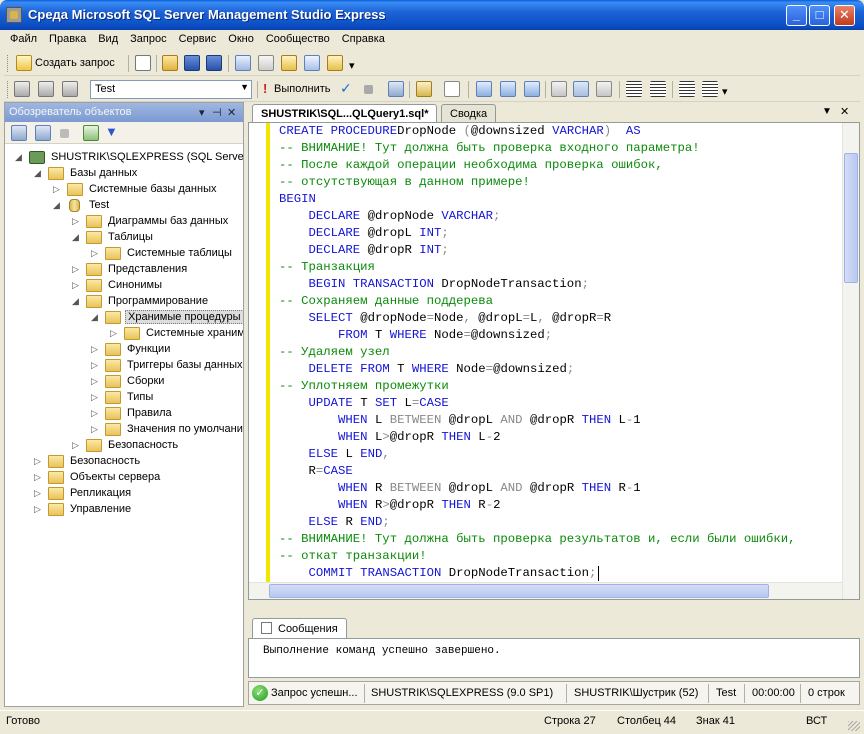 Image resolution: width=864 pixels, height=734 pixels. What do you see at coordinates (243, 63) in the screenshot?
I see `registered-servers-icon` at bounding box center [243, 63].